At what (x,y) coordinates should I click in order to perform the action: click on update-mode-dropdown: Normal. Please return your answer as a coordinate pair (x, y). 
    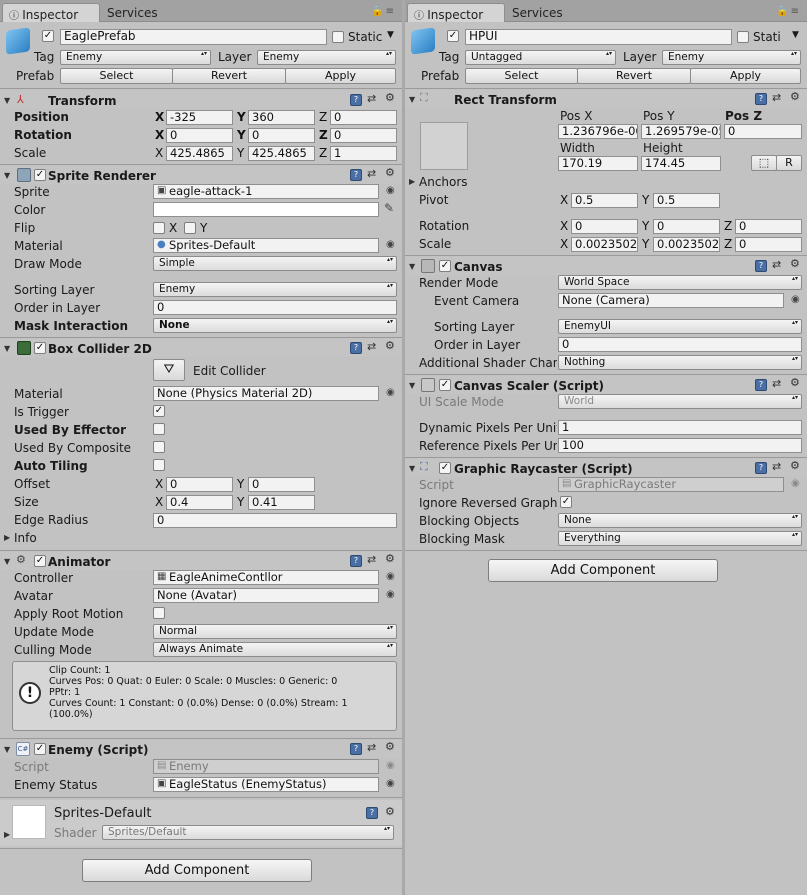
    Looking at the image, I should click on (275, 631).